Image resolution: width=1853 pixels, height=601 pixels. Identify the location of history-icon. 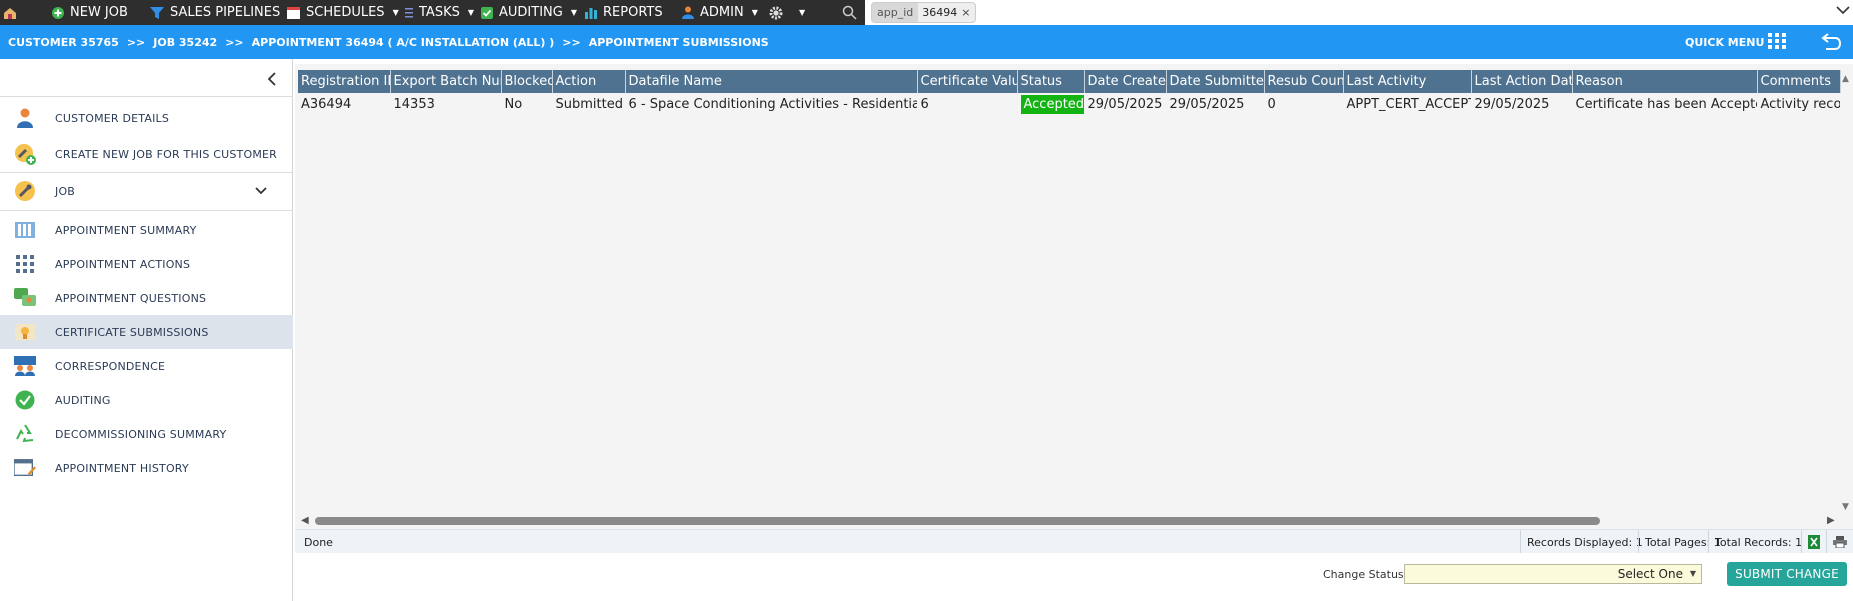
(25, 468).